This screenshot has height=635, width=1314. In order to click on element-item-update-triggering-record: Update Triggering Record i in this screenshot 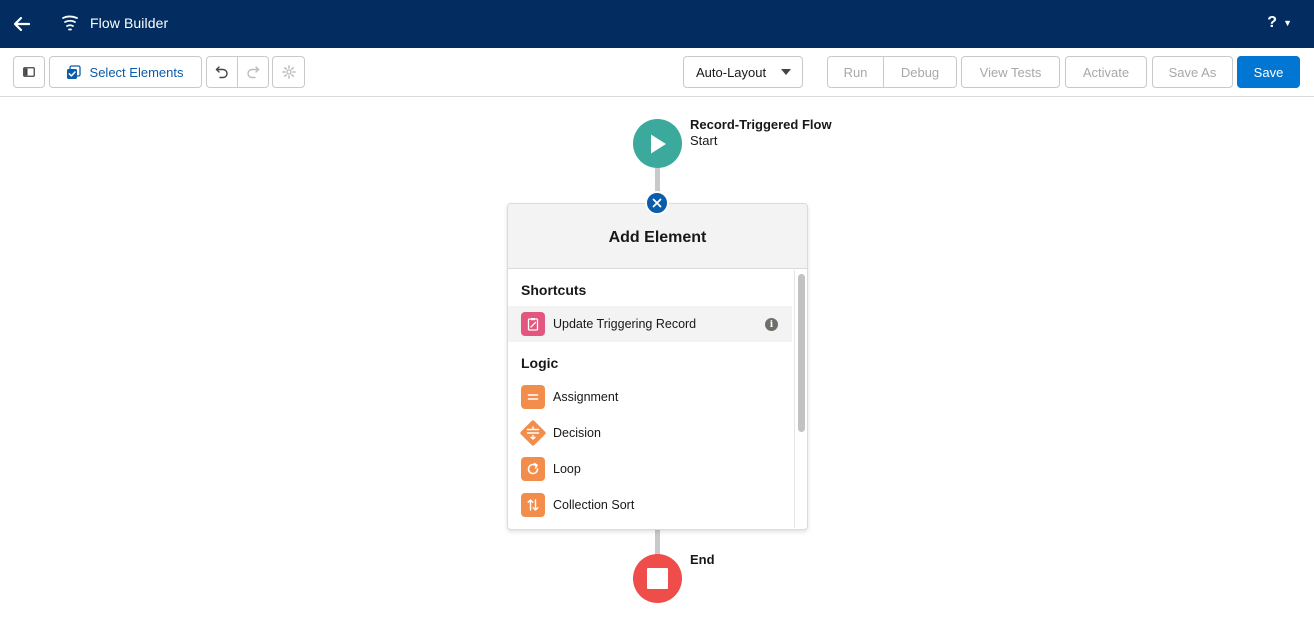, I will do `click(650, 324)`.